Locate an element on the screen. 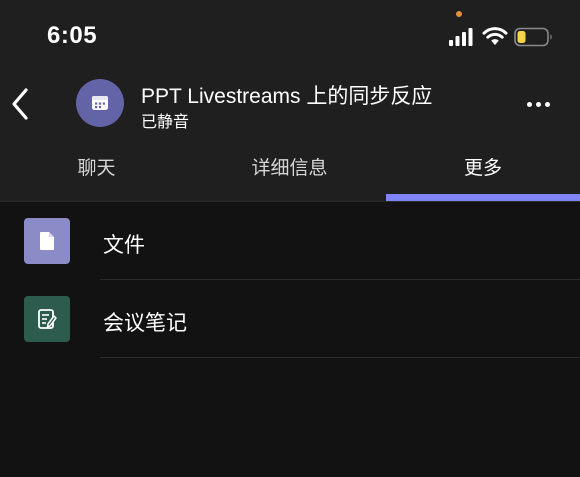 The image size is (580, 477). tab-chat: 聊天 is located at coordinates (96, 176).